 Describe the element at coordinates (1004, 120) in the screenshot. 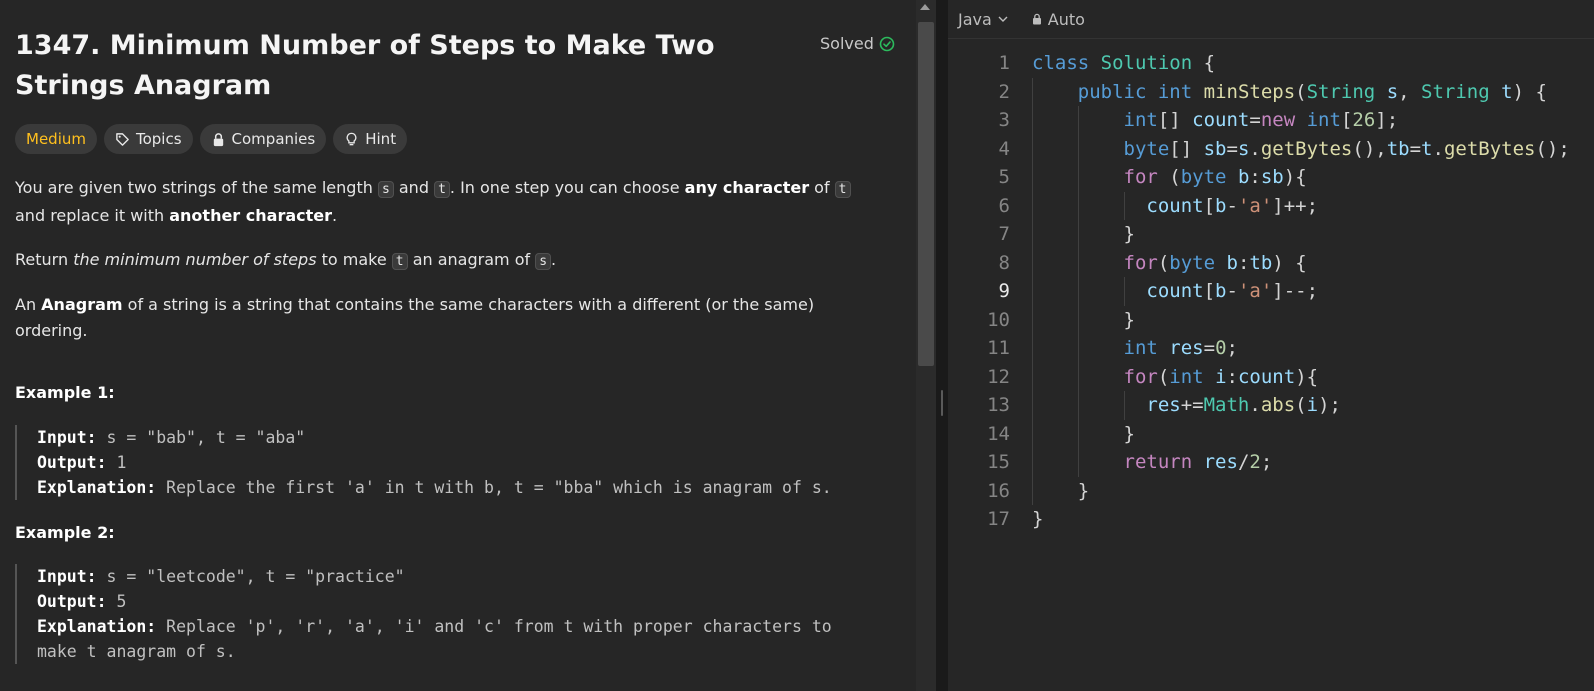

I see `line-number: 3` at that location.